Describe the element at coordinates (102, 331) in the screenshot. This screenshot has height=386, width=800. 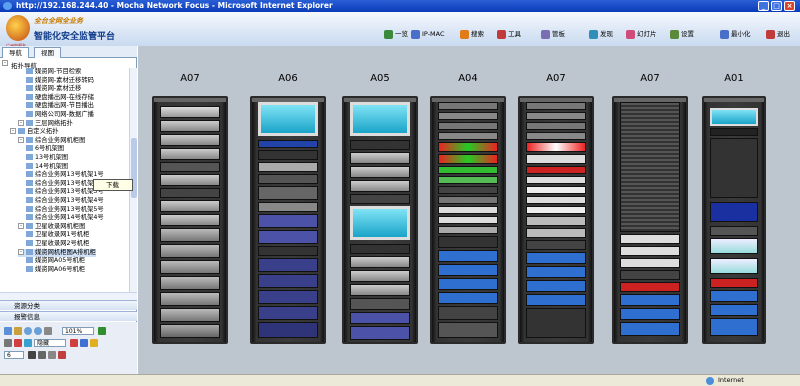
I see `refresh-icon` at that location.